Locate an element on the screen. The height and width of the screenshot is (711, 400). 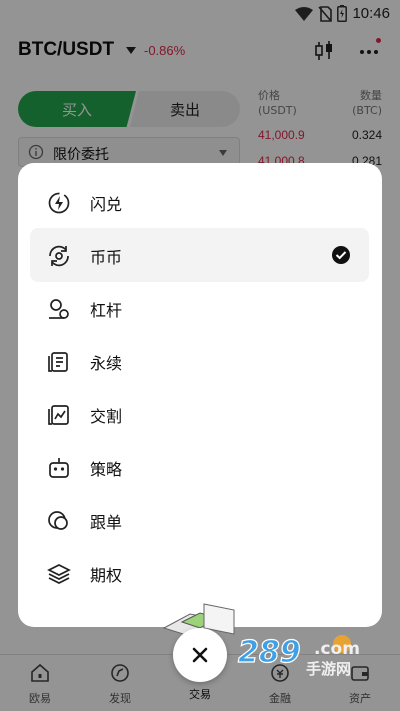
menu-item-strategy: 策略 is located at coordinates (199, 467).